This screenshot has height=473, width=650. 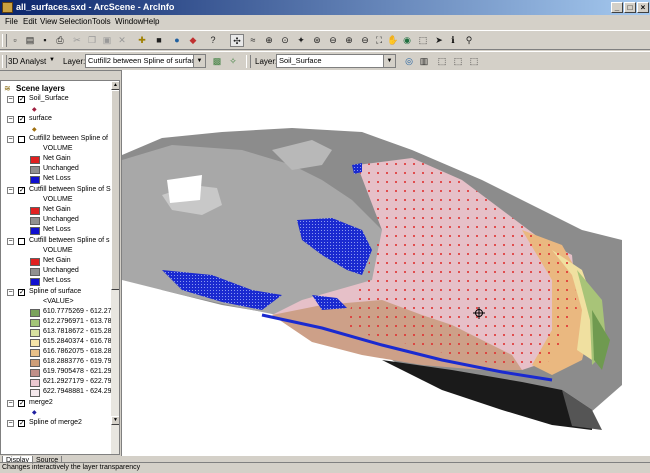 What do you see at coordinates (129, 21) in the screenshot?
I see `menu-window: Window` at bounding box center [129, 21].